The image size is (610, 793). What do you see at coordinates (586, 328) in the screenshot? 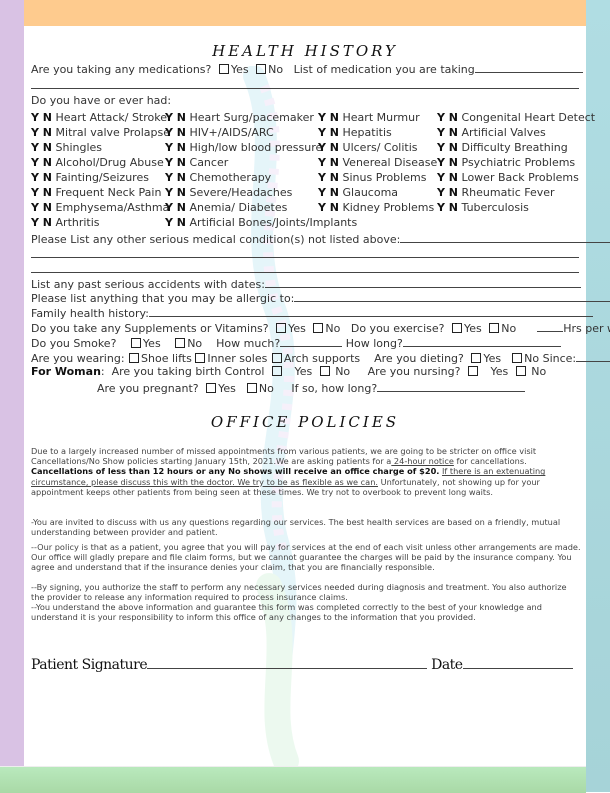
I see `hrs-per-week-label: Hrs per week` at bounding box center [586, 328].